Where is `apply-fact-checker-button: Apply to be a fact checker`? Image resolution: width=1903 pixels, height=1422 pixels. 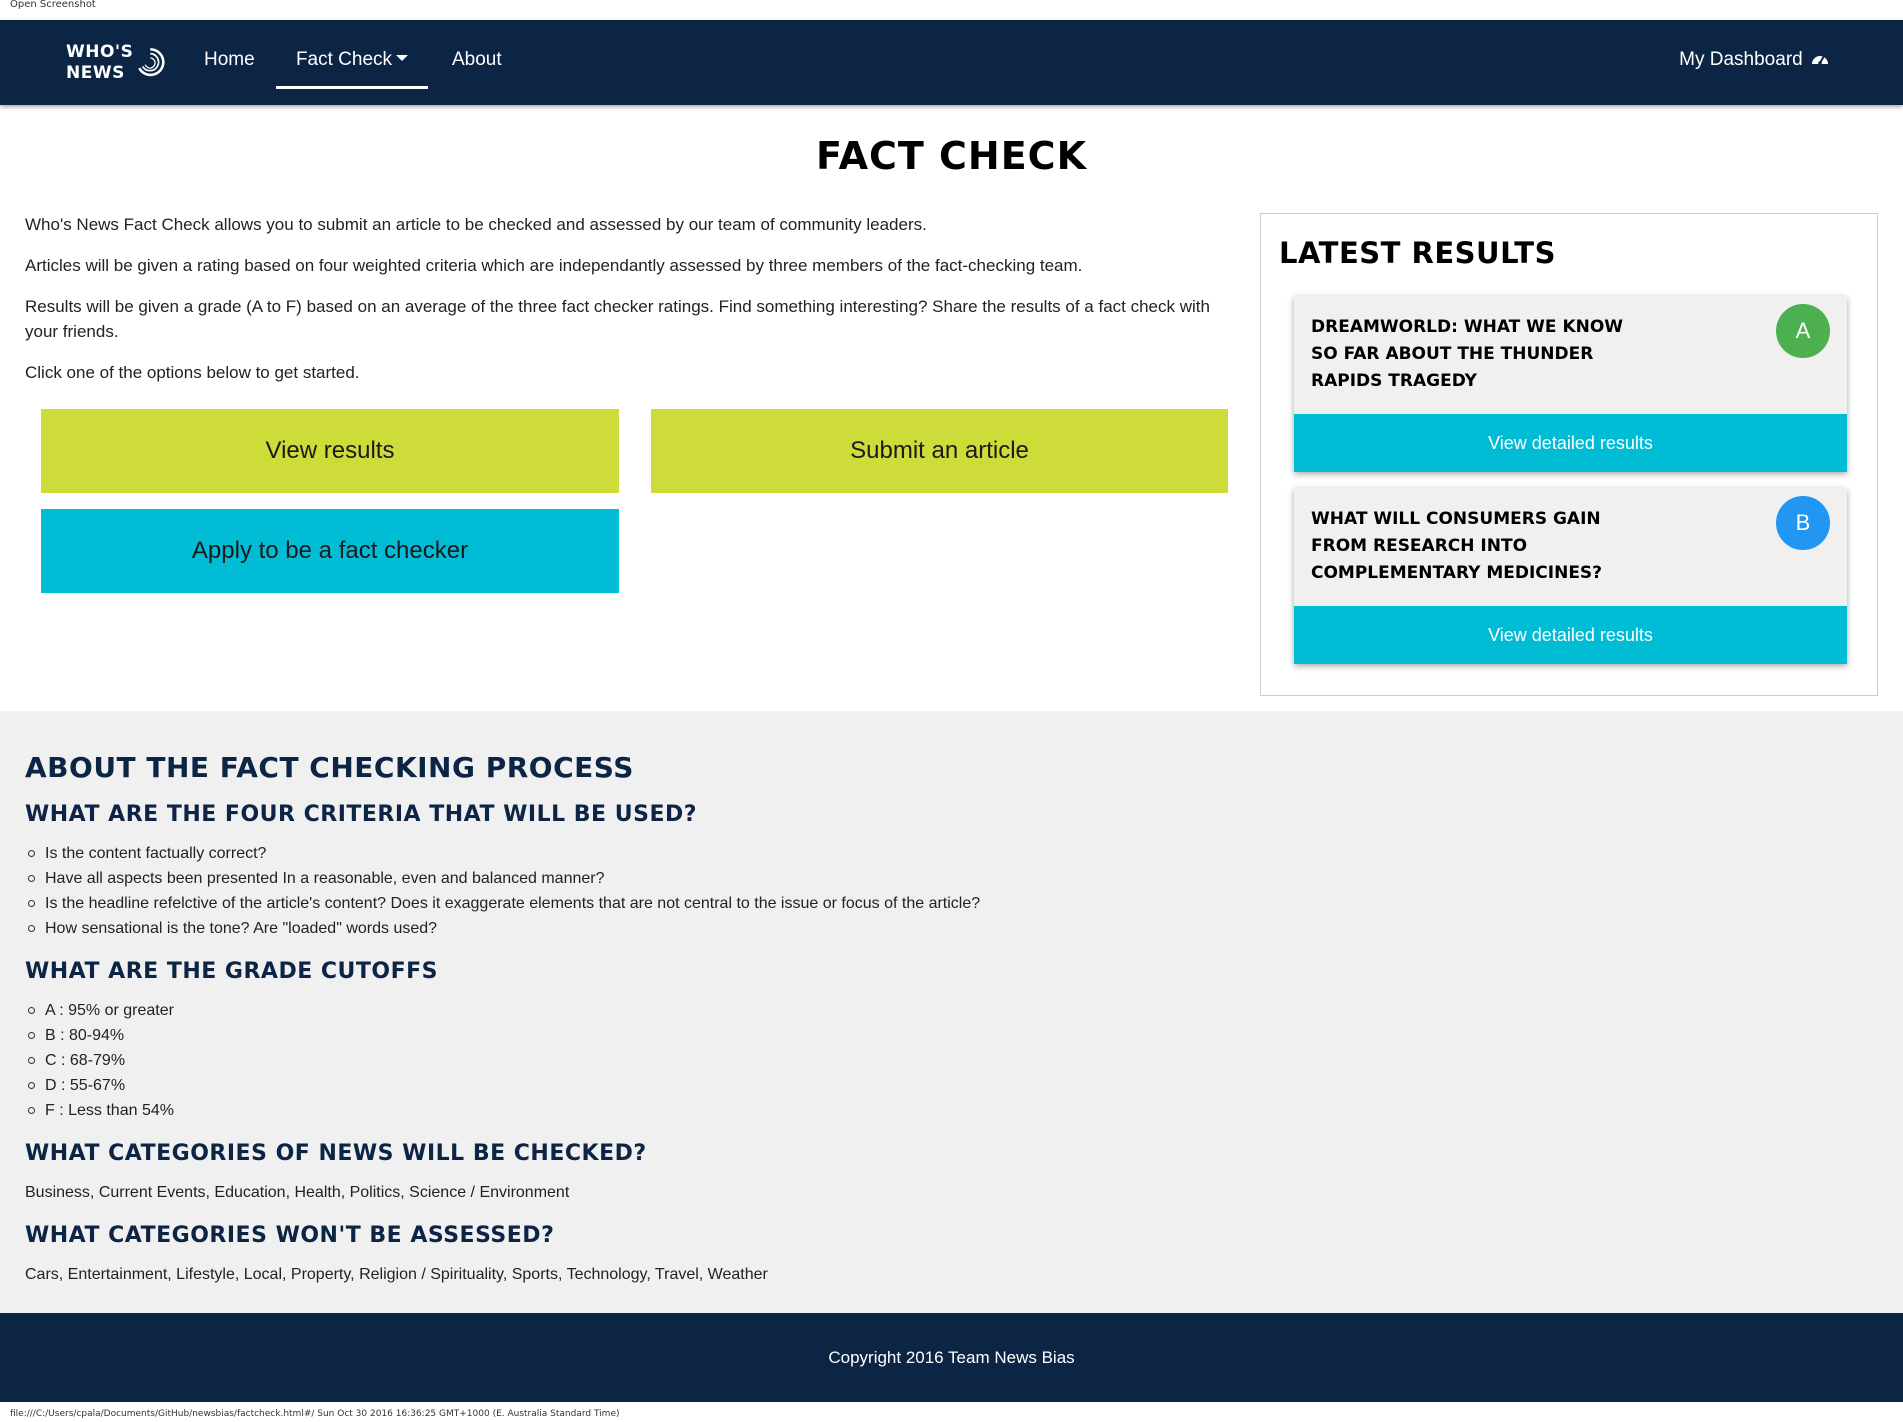 apply-fact-checker-button: Apply to be a fact checker is located at coordinates (330, 551).